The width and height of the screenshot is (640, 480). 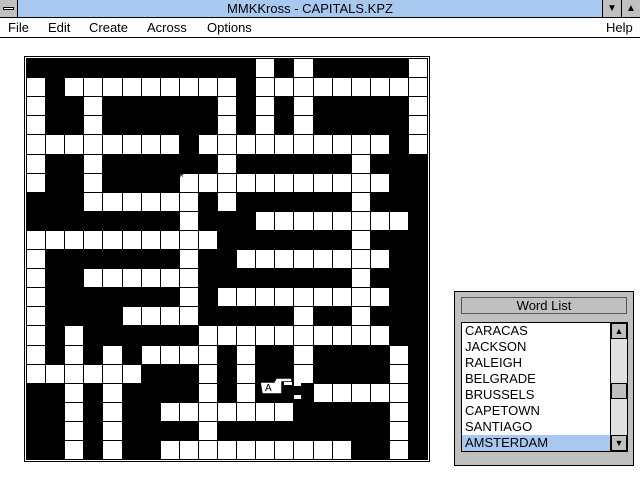 What do you see at coordinates (536, 347) in the screenshot?
I see `word-list-item: JACKSON` at bounding box center [536, 347].